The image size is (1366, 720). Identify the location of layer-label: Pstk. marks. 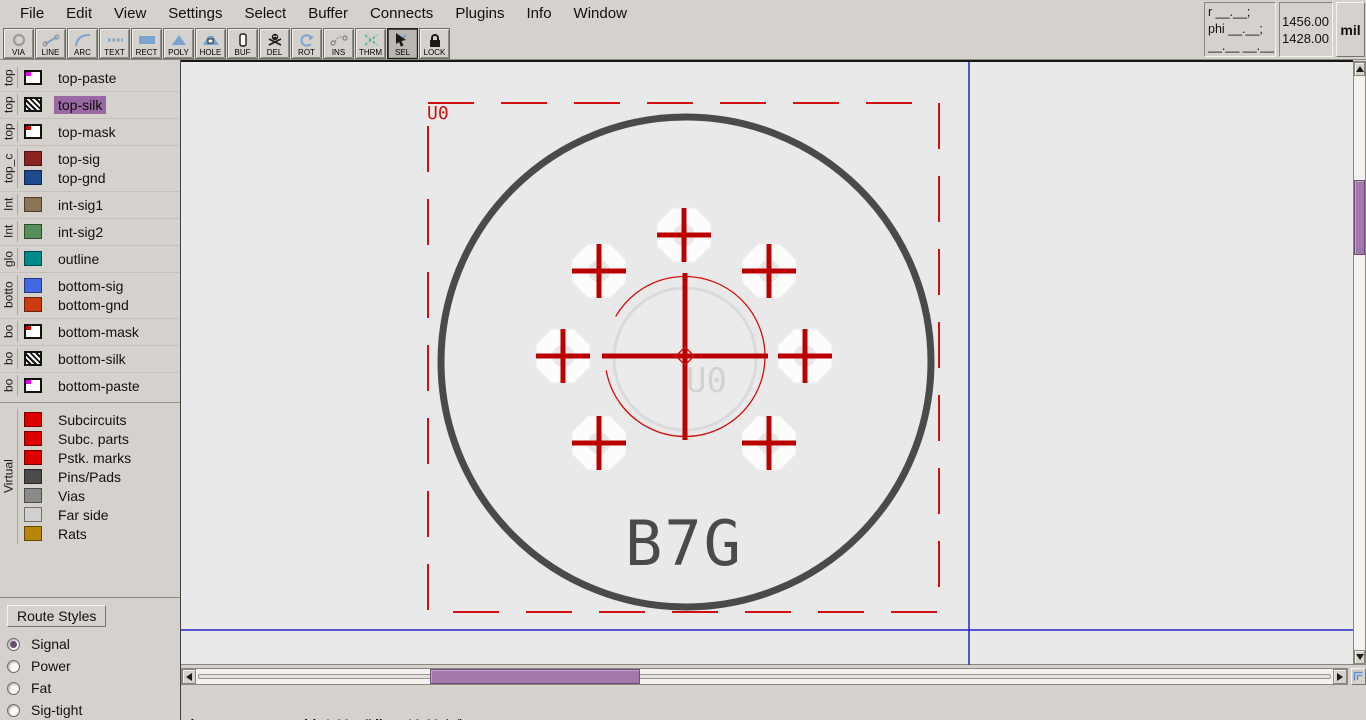
(94, 458).